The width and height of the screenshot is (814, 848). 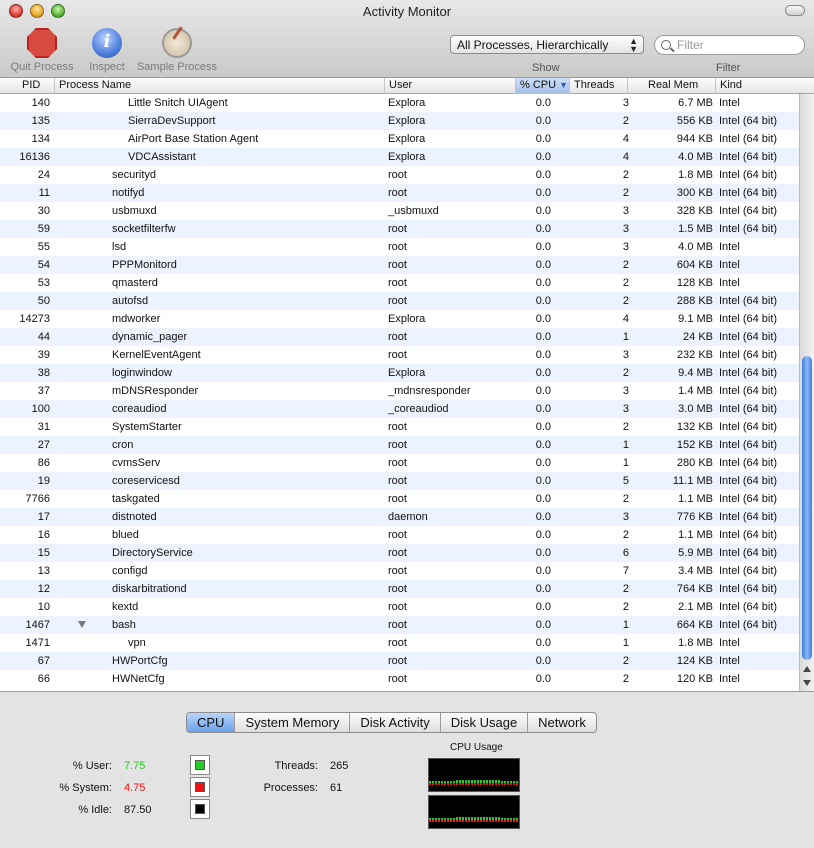 What do you see at coordinates (729, 45) in the screenshot?
I see `filter-search-field: Filter` at bounding box center [729, 45].